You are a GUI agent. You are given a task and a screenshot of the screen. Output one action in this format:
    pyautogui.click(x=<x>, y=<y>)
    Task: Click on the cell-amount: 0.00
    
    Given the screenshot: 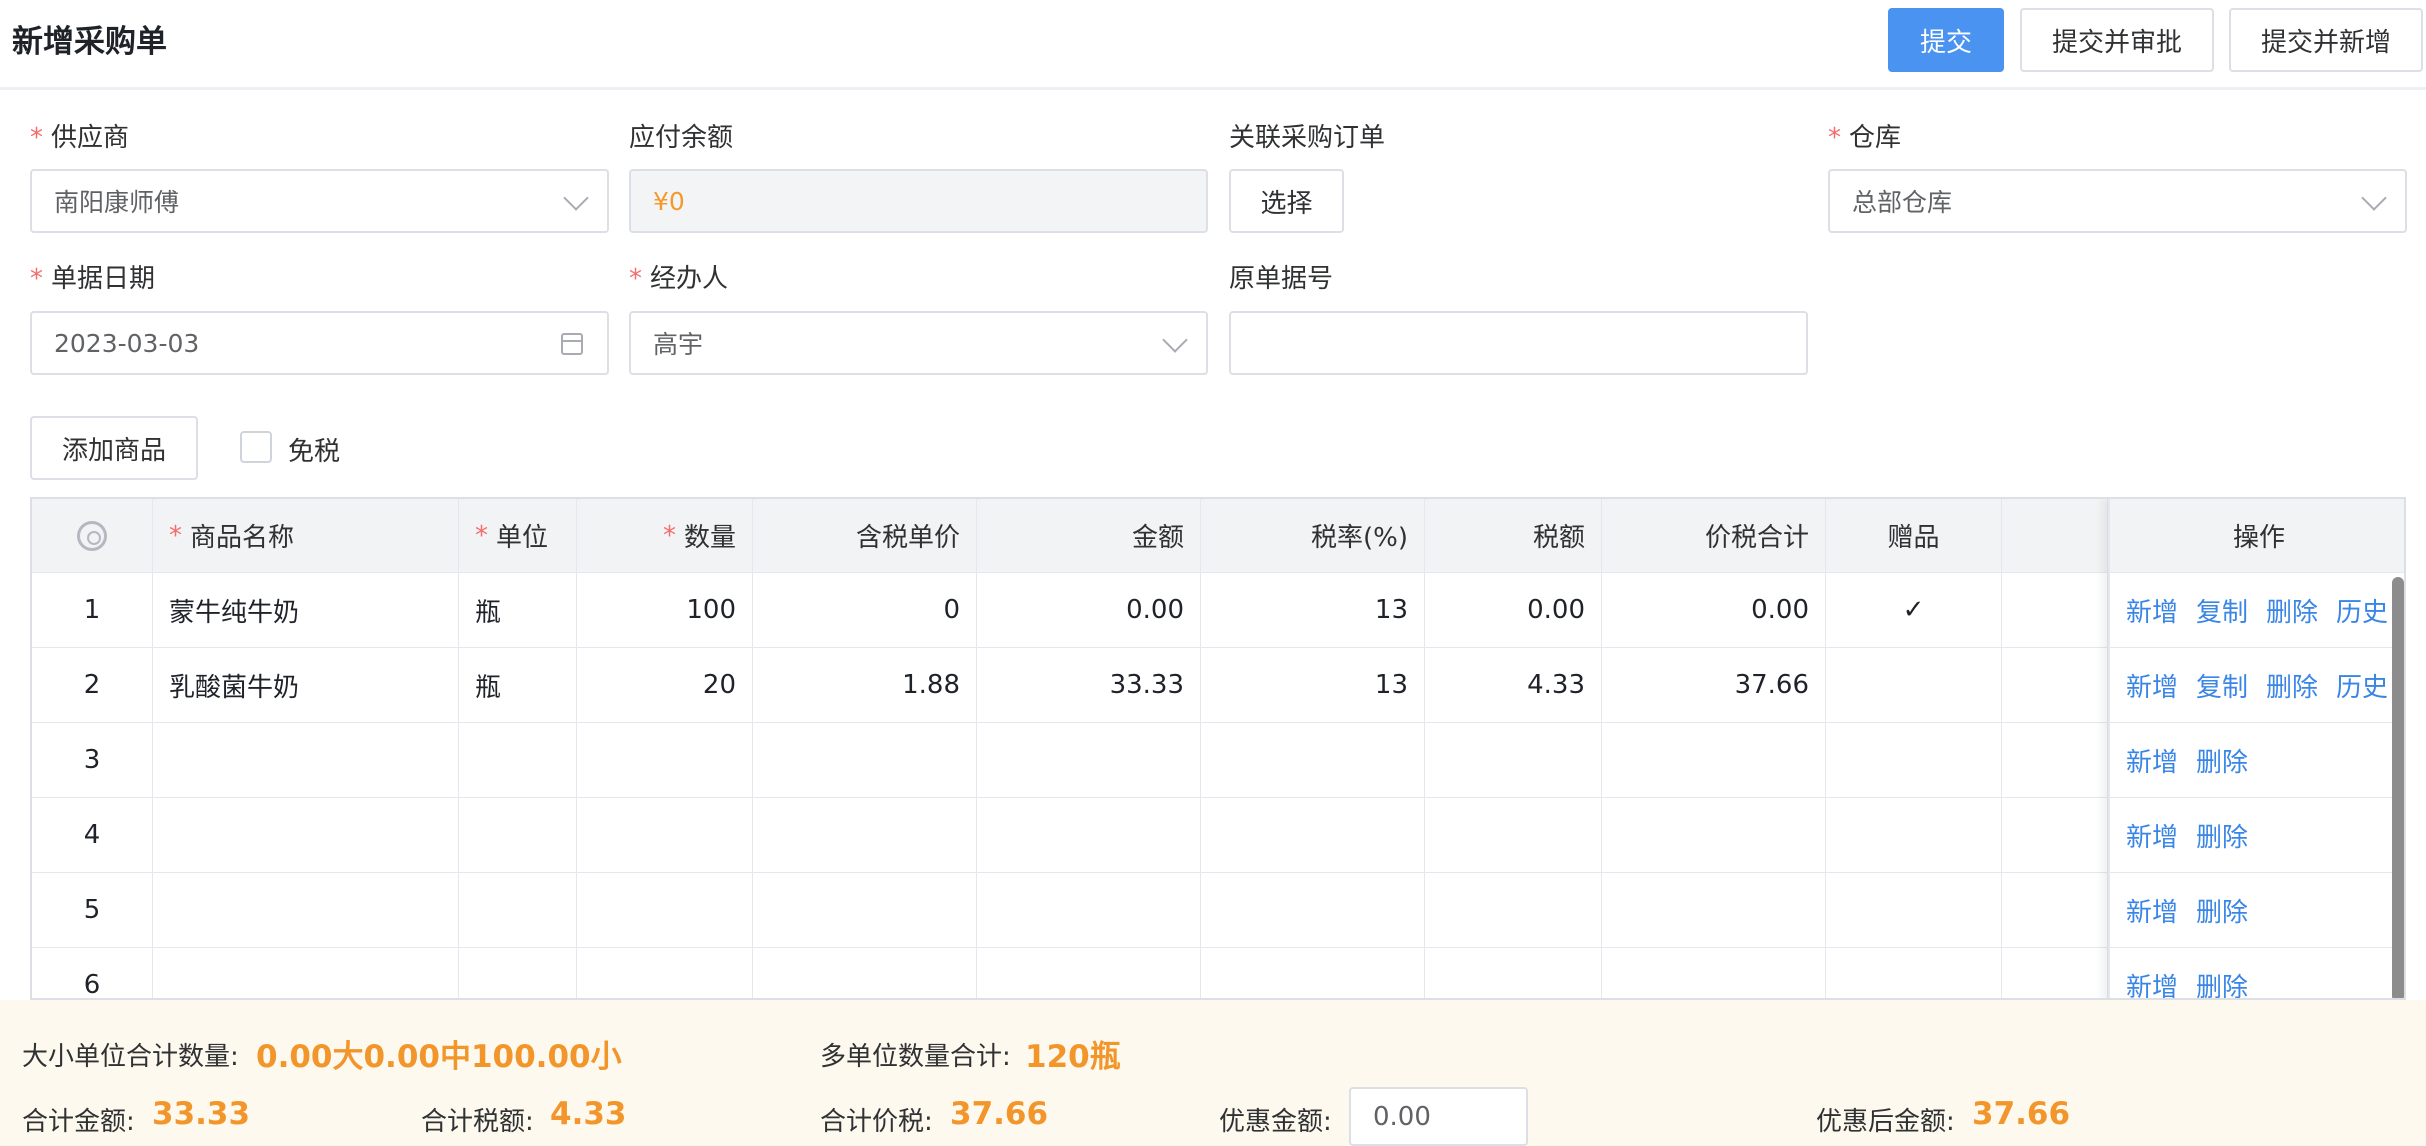 What is the action you would take?
    pyautogui.click(x=1089, y=610)
    